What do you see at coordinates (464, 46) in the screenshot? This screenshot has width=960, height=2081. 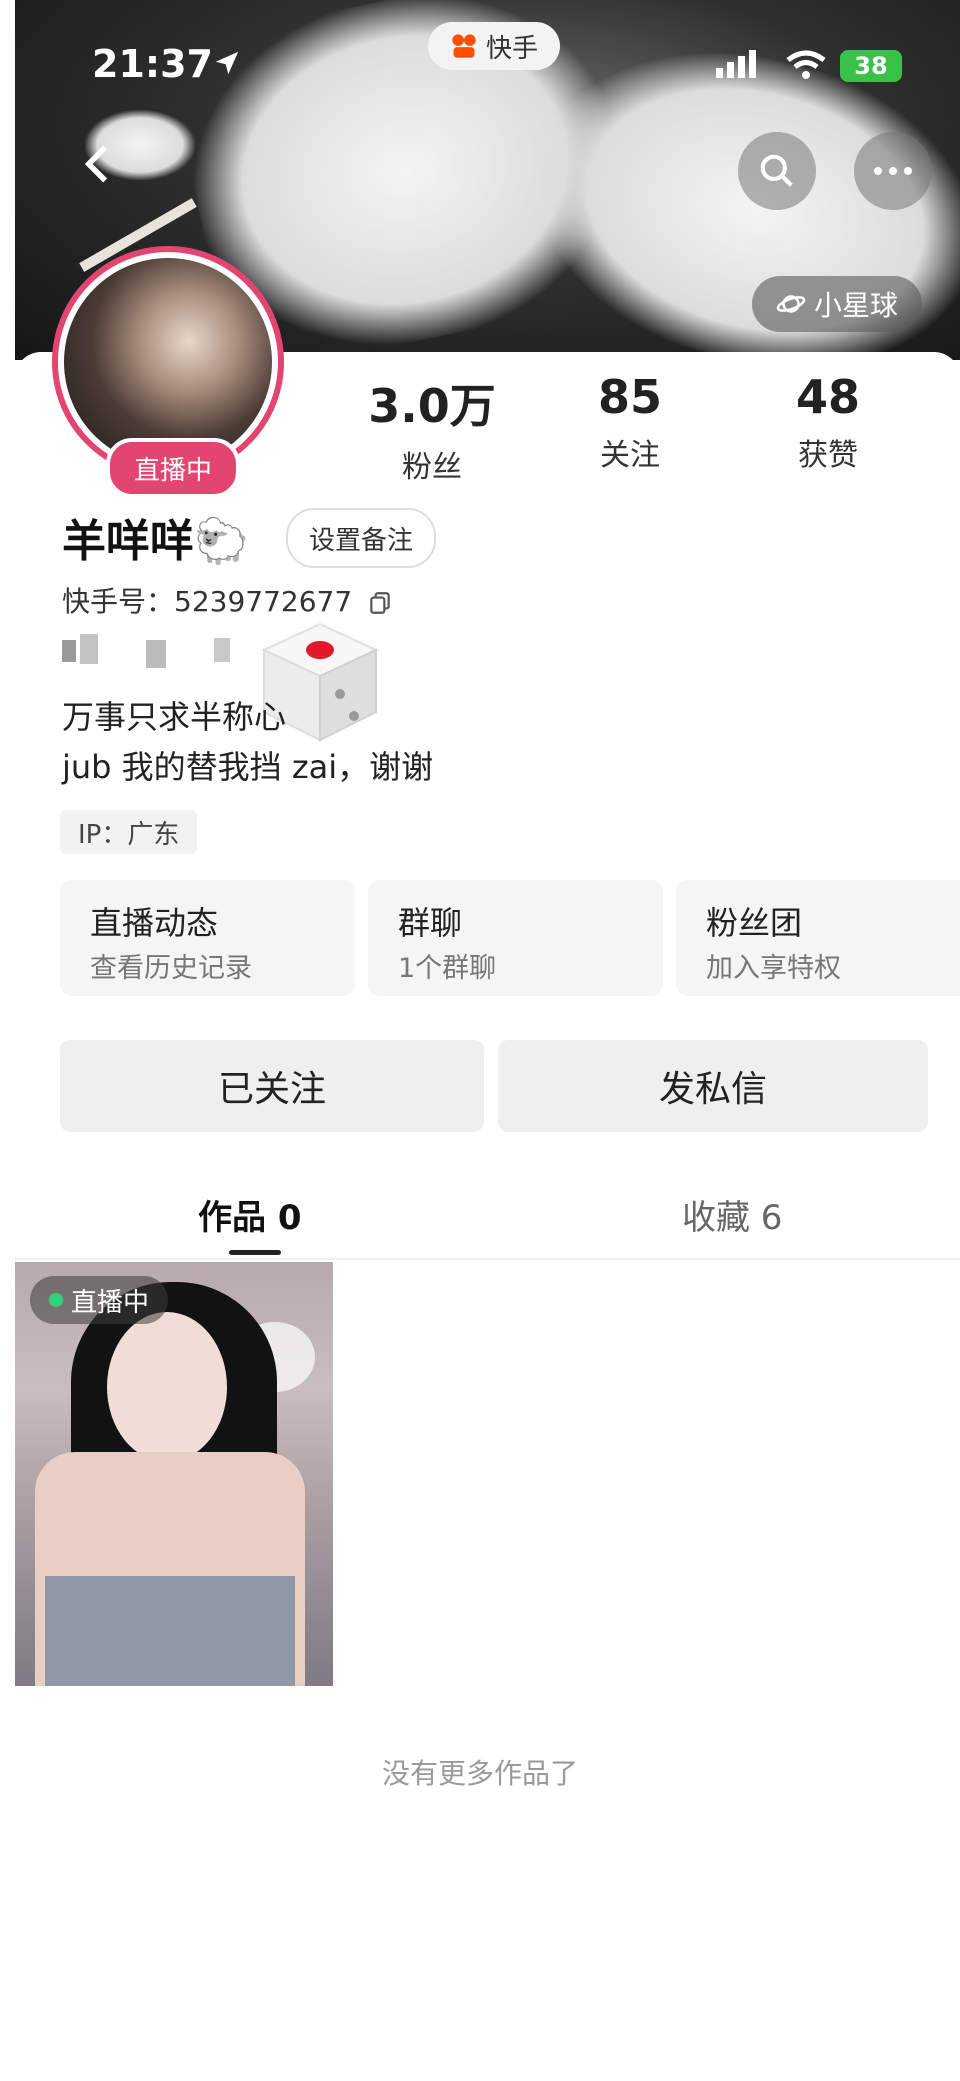 I see `kuaishou-logo-icon` at bounding box center [464, 46].